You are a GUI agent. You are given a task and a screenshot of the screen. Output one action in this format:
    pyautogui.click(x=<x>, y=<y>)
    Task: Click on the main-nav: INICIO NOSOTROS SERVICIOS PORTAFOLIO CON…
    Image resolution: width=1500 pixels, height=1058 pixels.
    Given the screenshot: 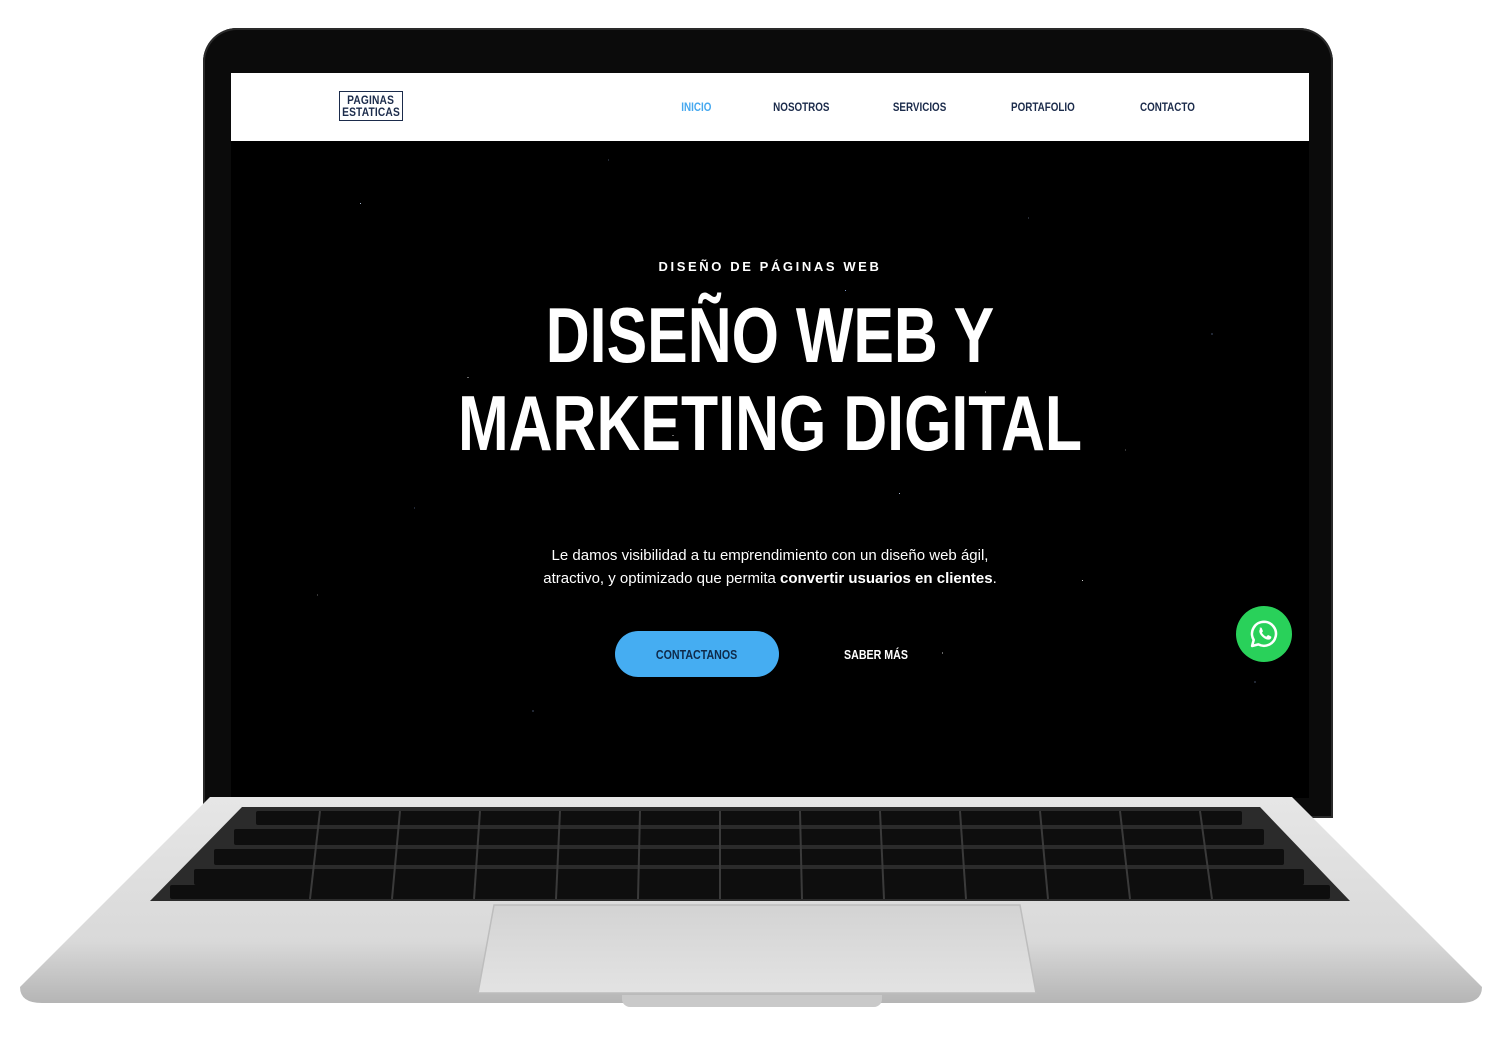 What is the action you would take?
    pyautogui.click(x=939, y=107)
    